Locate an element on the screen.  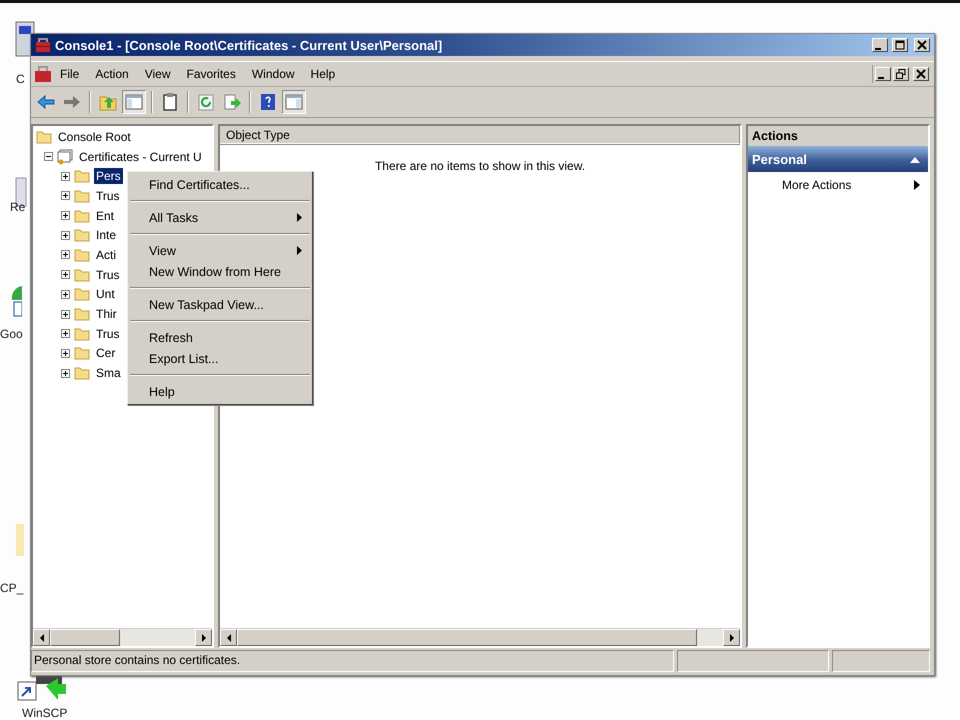
empty-message: There are no items to show in this view. is located at coordinates (480, 166).